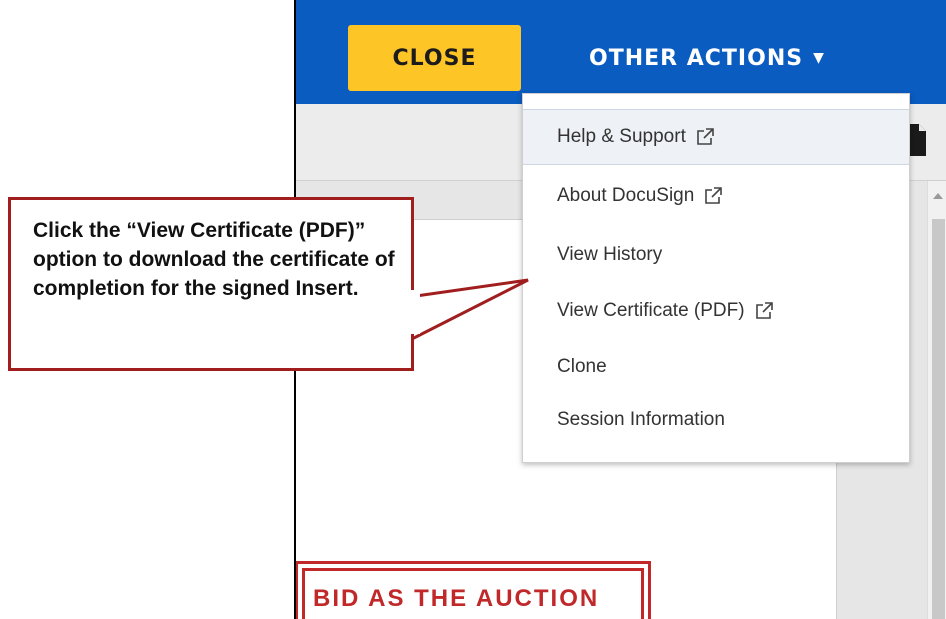  Describe the element at coordinates (696, 58) in the screenshot. I see `other-actions-label: OTHER ACTIONS` at that location.